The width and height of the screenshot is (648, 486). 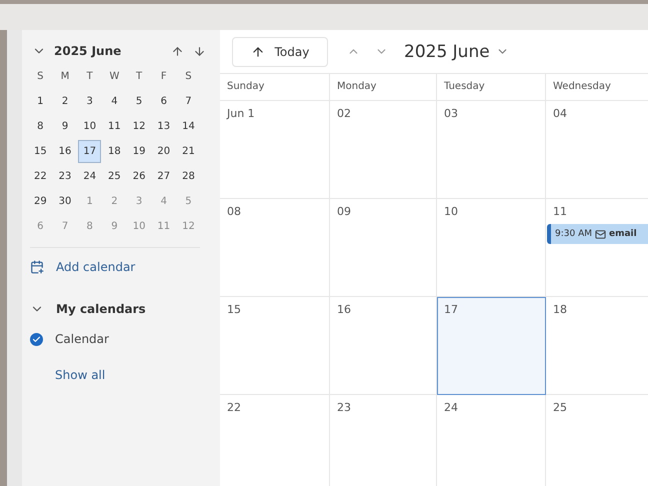 I want to click on mini-calendar-day: 19, so click(x=139, y=151).